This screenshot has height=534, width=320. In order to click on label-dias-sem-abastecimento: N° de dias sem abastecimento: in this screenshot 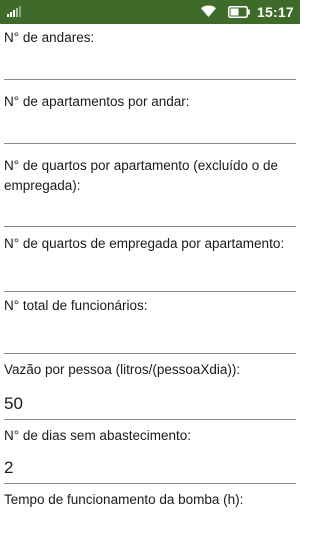, I will do `click(97, 435)`.